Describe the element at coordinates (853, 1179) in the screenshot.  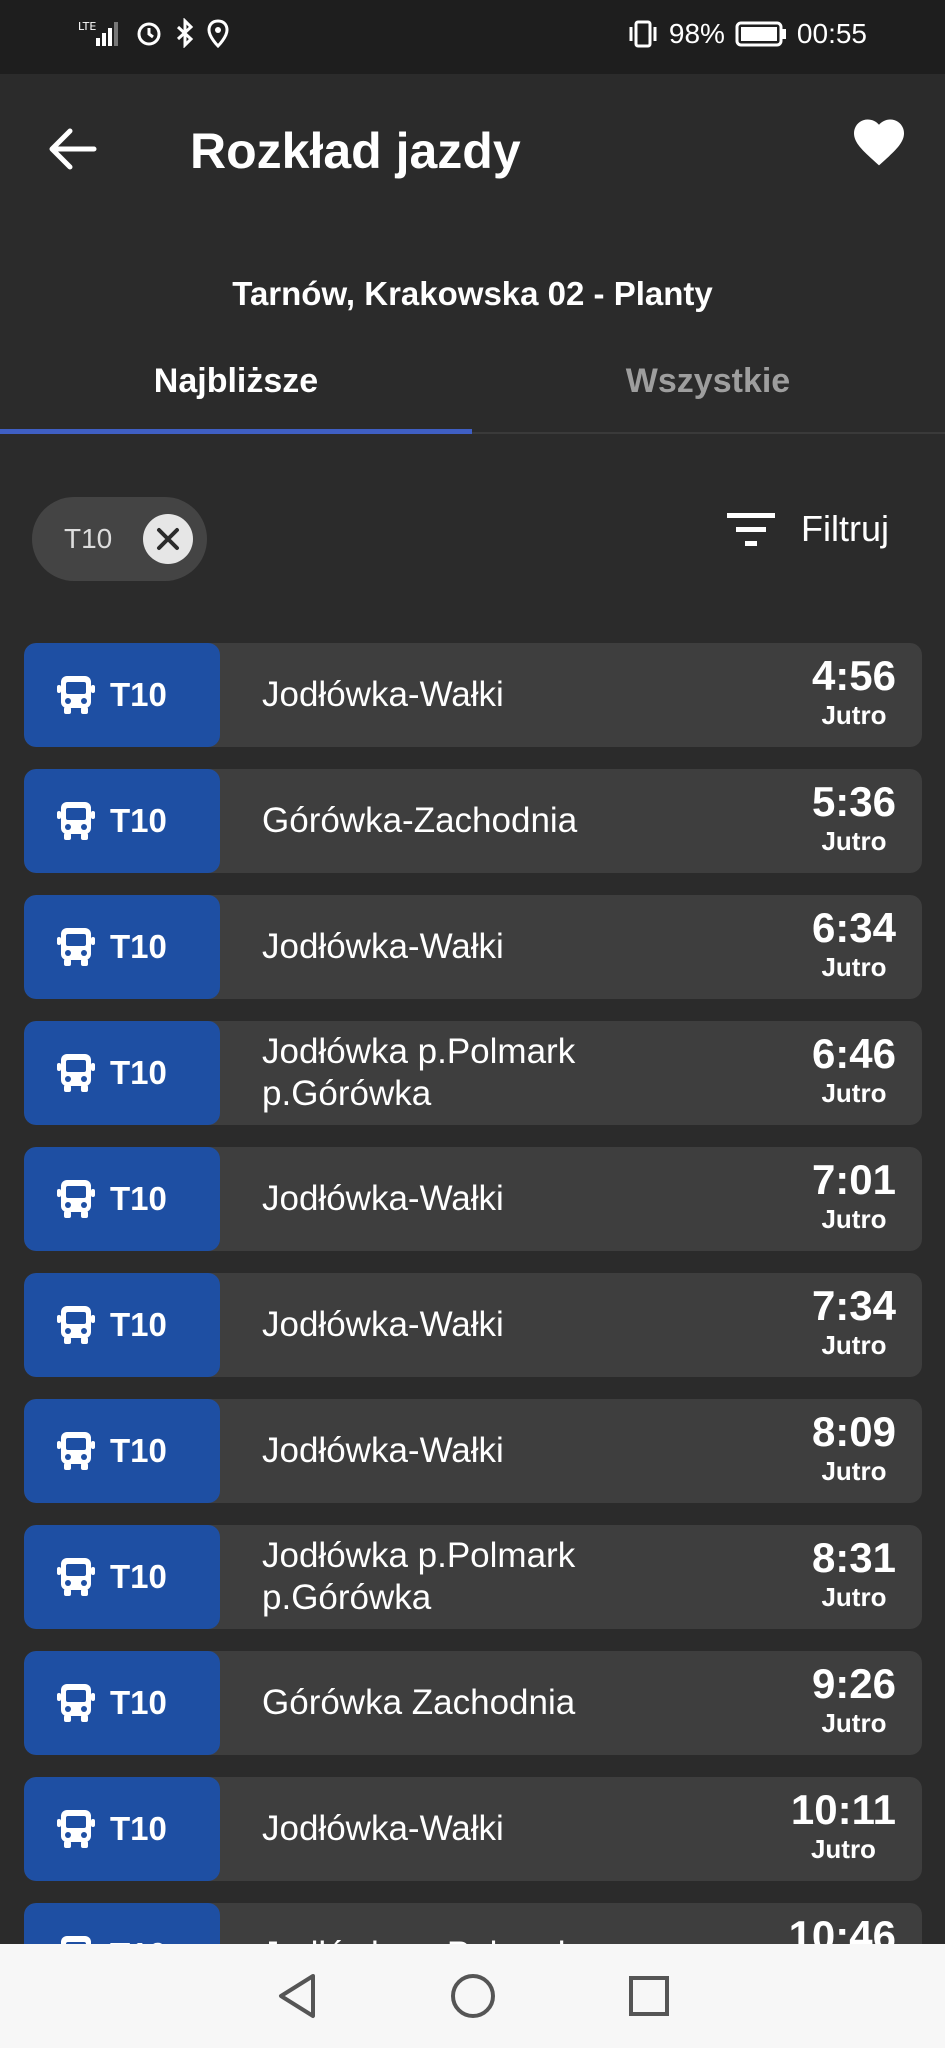
I see `departure-time: 7:01` at that location.